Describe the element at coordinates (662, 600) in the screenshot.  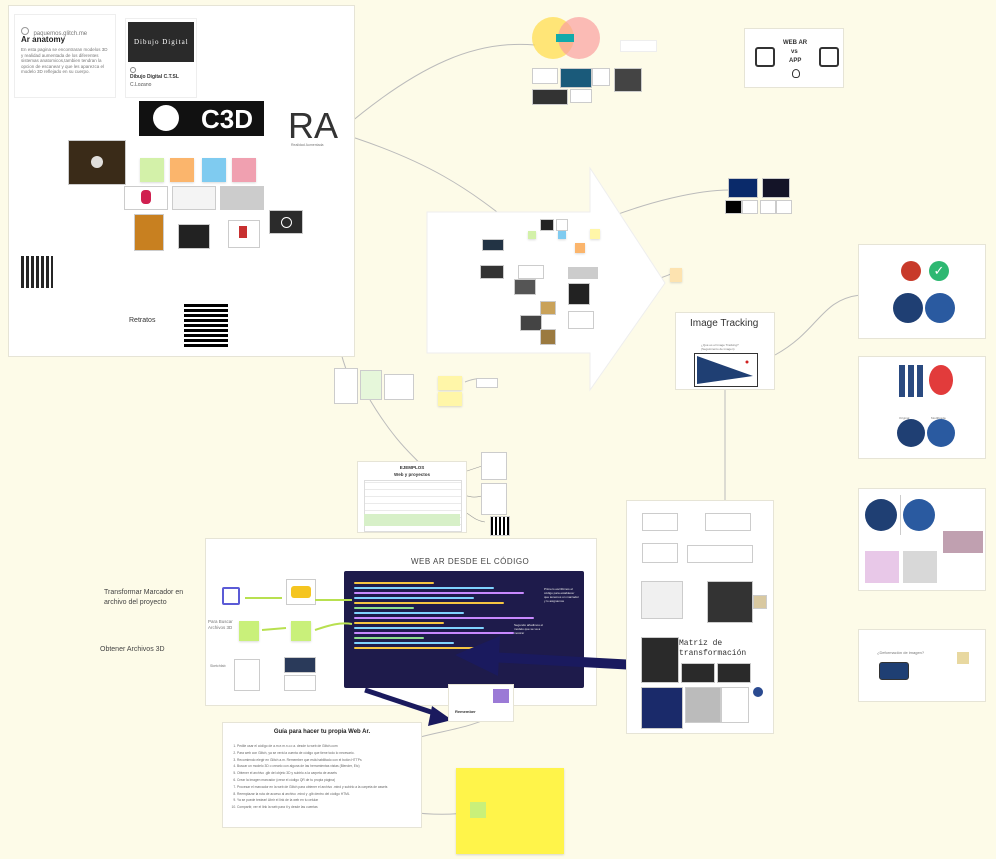
I see `pic-ar-image` at that location.